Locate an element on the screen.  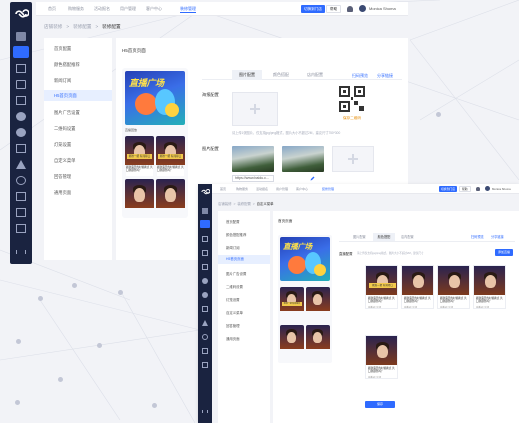
live-card: 刚准一把 有闻得口 刷新露天的时候换点 共口新颜色吗？ 直播间已关闭 is located at coordinates (381, 287).